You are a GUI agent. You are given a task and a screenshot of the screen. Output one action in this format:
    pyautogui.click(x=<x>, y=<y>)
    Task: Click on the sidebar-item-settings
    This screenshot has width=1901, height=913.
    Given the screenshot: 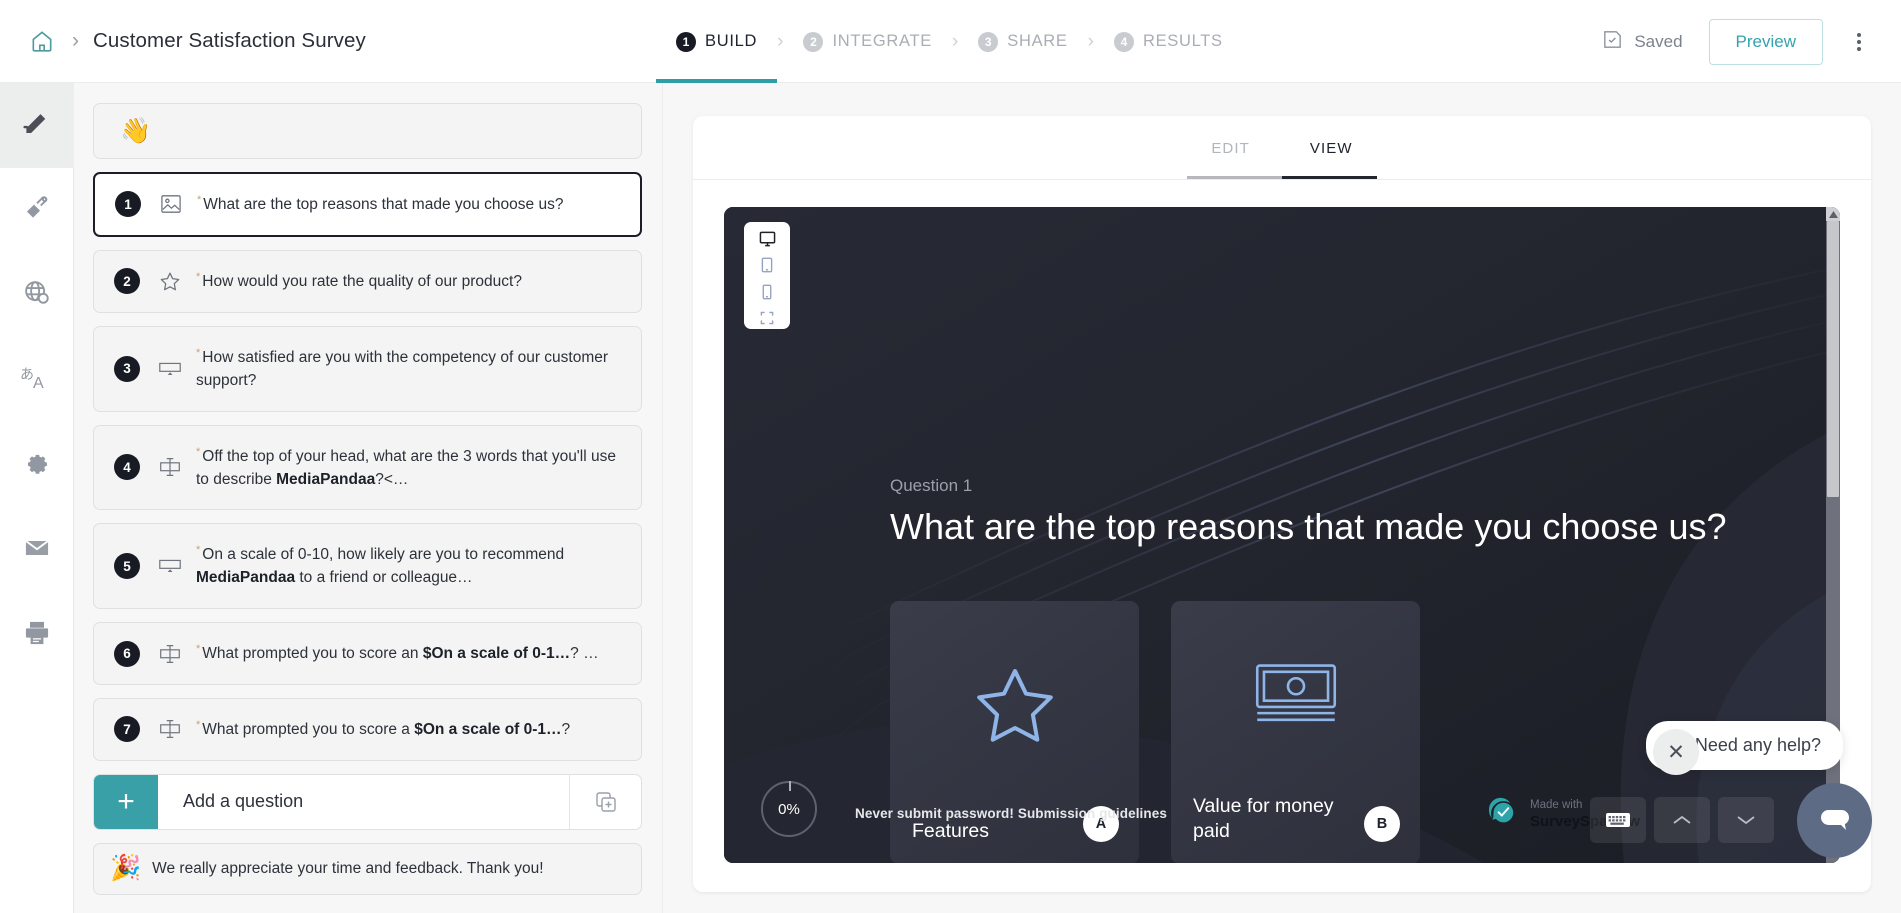 What is the action you would take?
    pyautogui.click(x=37, y=465)
    